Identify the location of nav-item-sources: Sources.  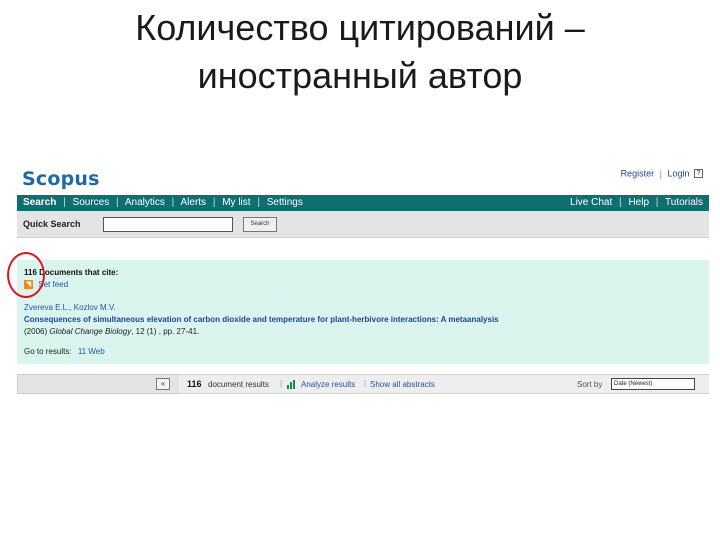
(91, 202).